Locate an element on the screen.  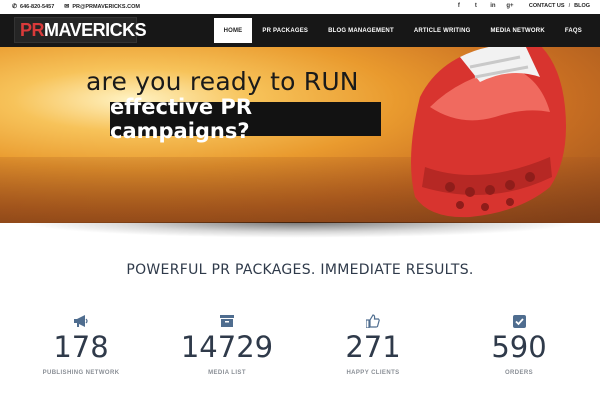
blog-link: BLOG is located at coordinates (582, 6).